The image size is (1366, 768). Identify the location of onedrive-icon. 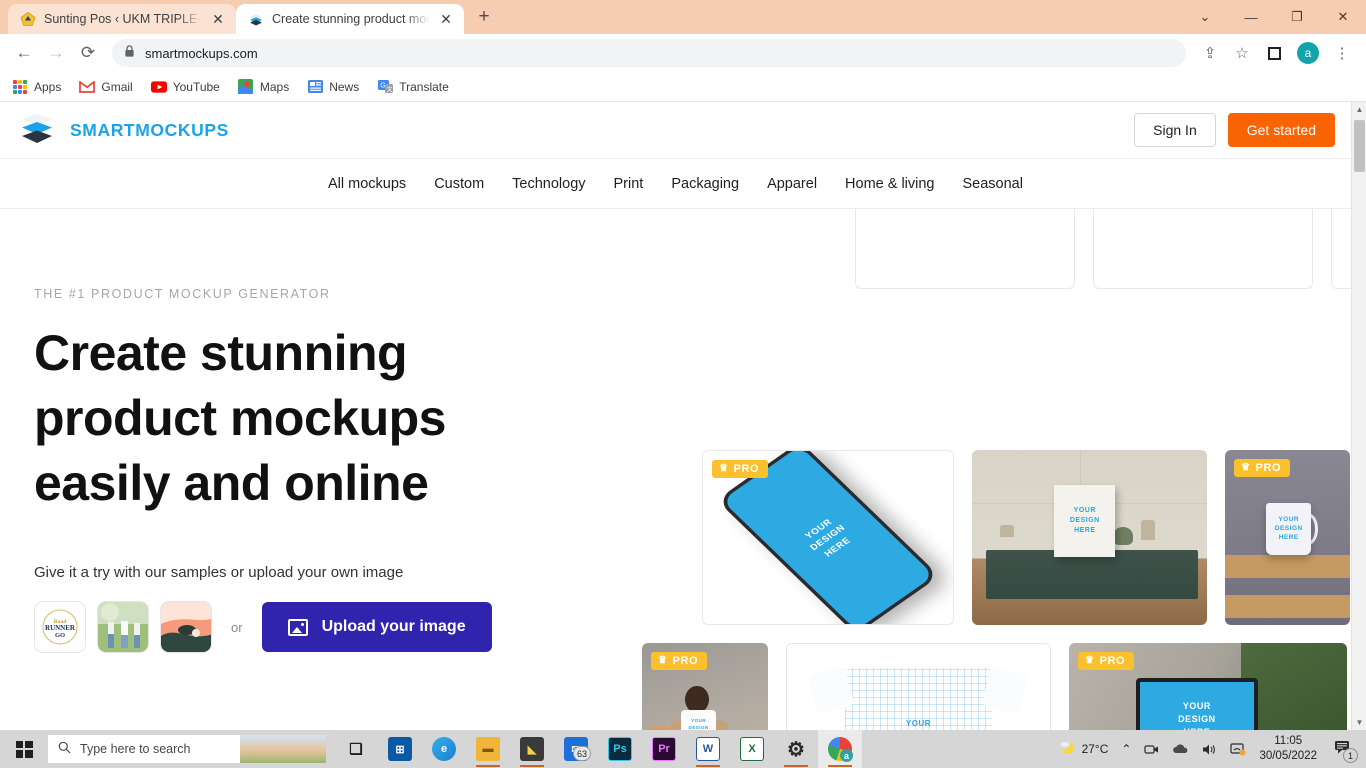
(1180, 749).